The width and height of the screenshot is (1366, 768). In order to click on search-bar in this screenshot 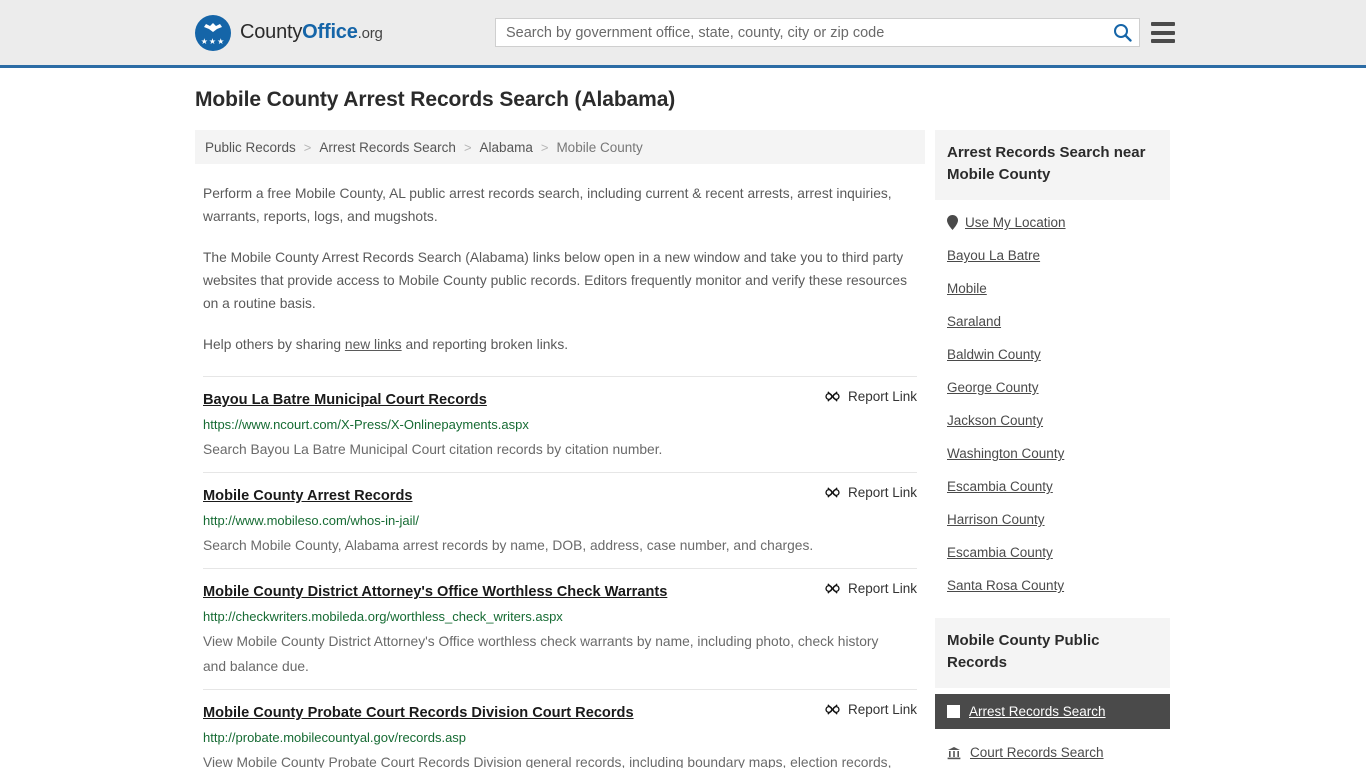, I will do `click(817, 32)`.